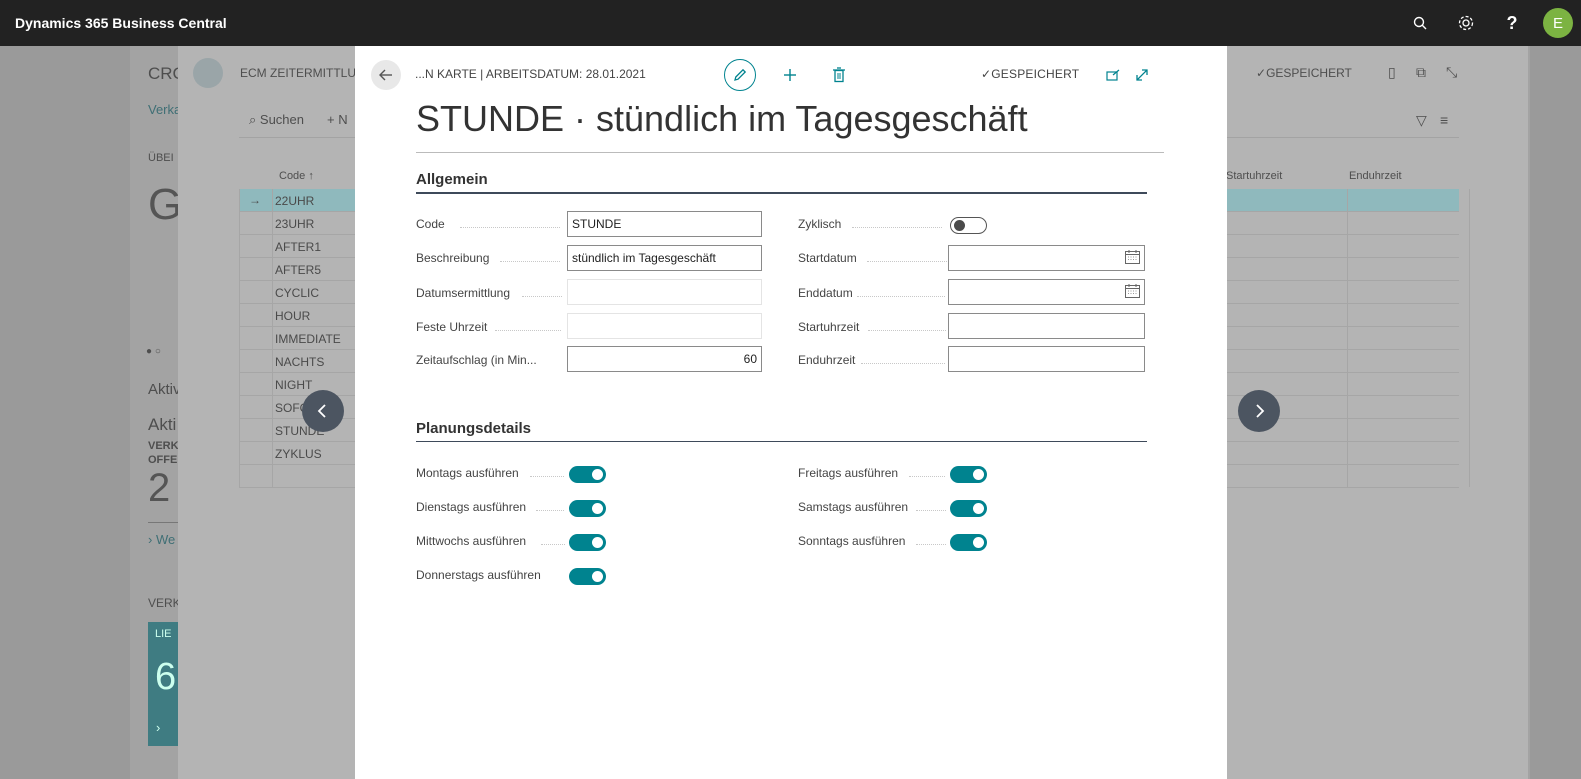 Image resolution: width=1581 pixels, height=779 pixels. What do you see at coordinates (430, 224) in the screenshot?
I see `field-label-code: Code` at bounding box center [430, 224].